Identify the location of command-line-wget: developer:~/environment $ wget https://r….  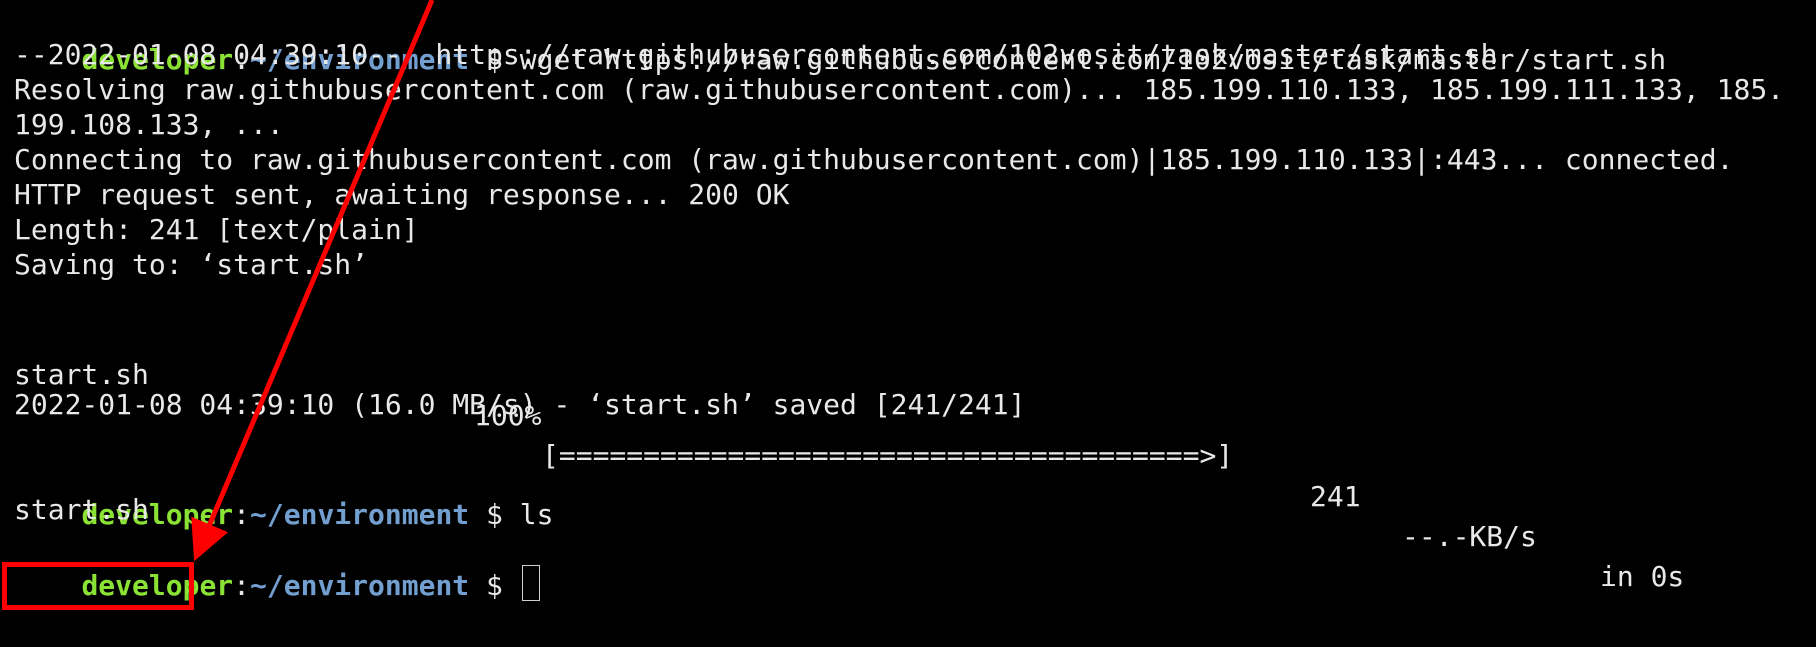
(840, 38).